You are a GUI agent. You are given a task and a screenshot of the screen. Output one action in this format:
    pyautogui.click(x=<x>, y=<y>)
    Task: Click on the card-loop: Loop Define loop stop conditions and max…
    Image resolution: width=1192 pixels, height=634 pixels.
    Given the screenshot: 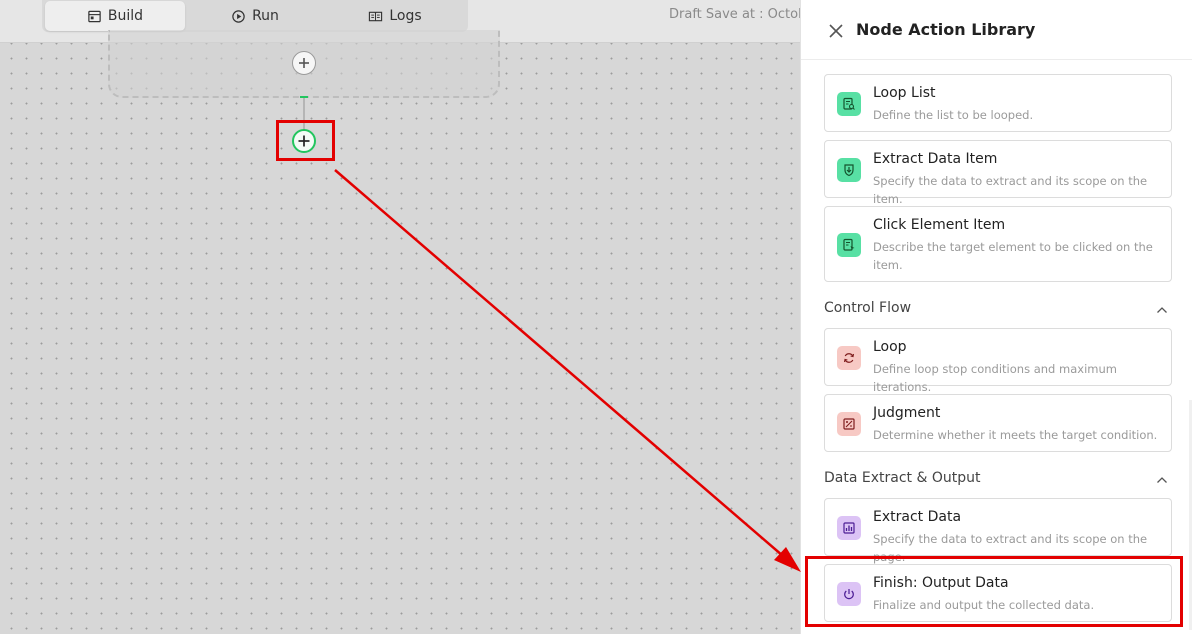 What is the action you would take?
    pyautogui.click(x=998, y=361)
    